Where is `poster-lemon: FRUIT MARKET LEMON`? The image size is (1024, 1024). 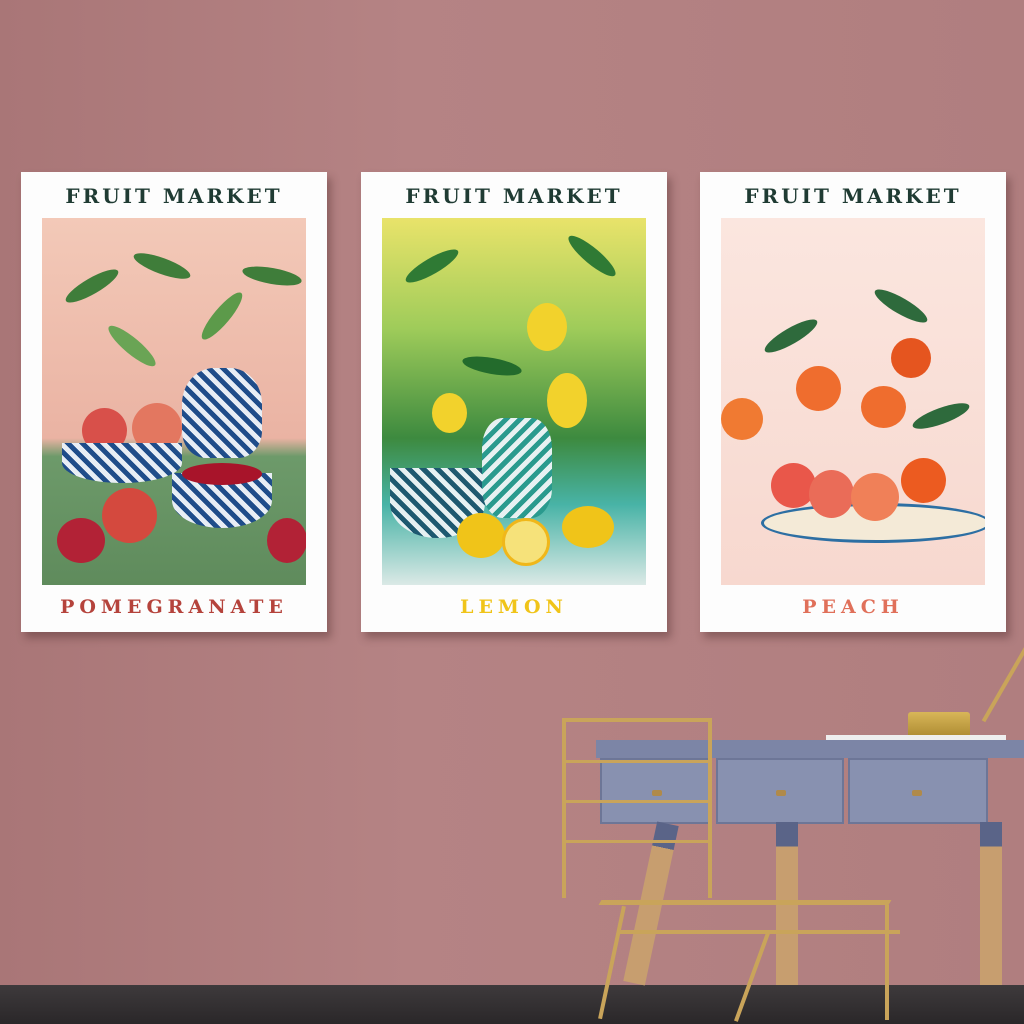
poster-lemon: FRUIT MARKET LEMON is located at coordinates (514, 402).